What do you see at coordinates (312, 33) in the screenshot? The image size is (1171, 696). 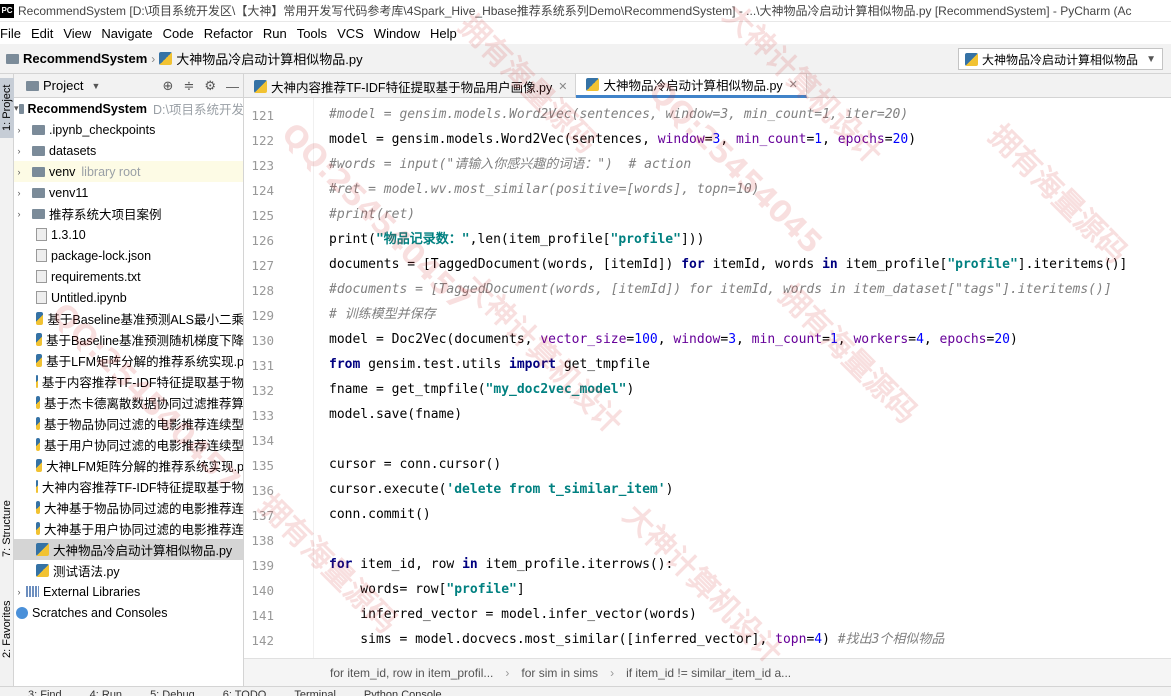 I see `menu-tools: Tools` at bounding box center [312, 33].